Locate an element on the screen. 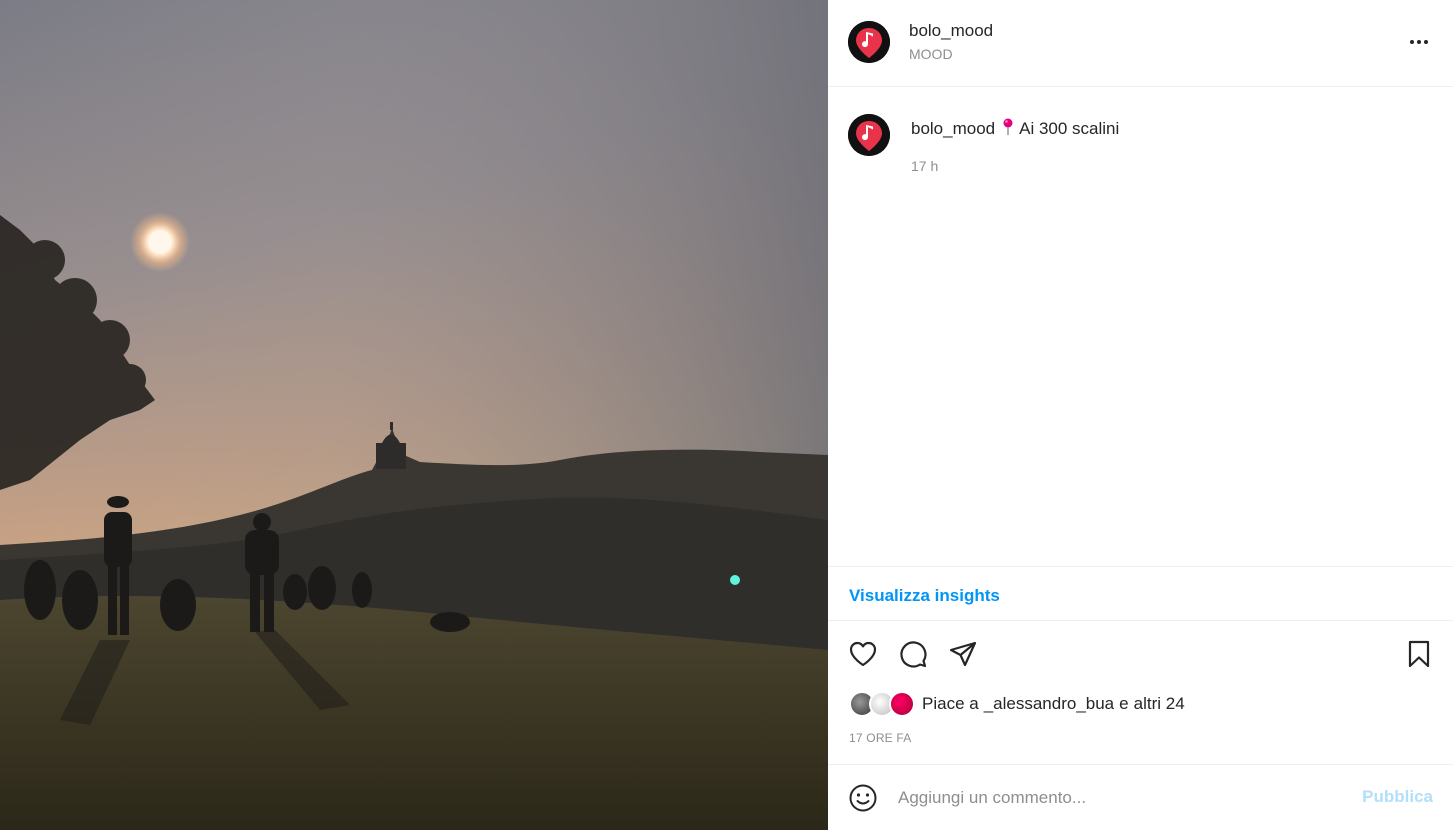 This screenshot has height=830, width=1453. caption-username: bolo_mood is located at coordinates (953, 128).